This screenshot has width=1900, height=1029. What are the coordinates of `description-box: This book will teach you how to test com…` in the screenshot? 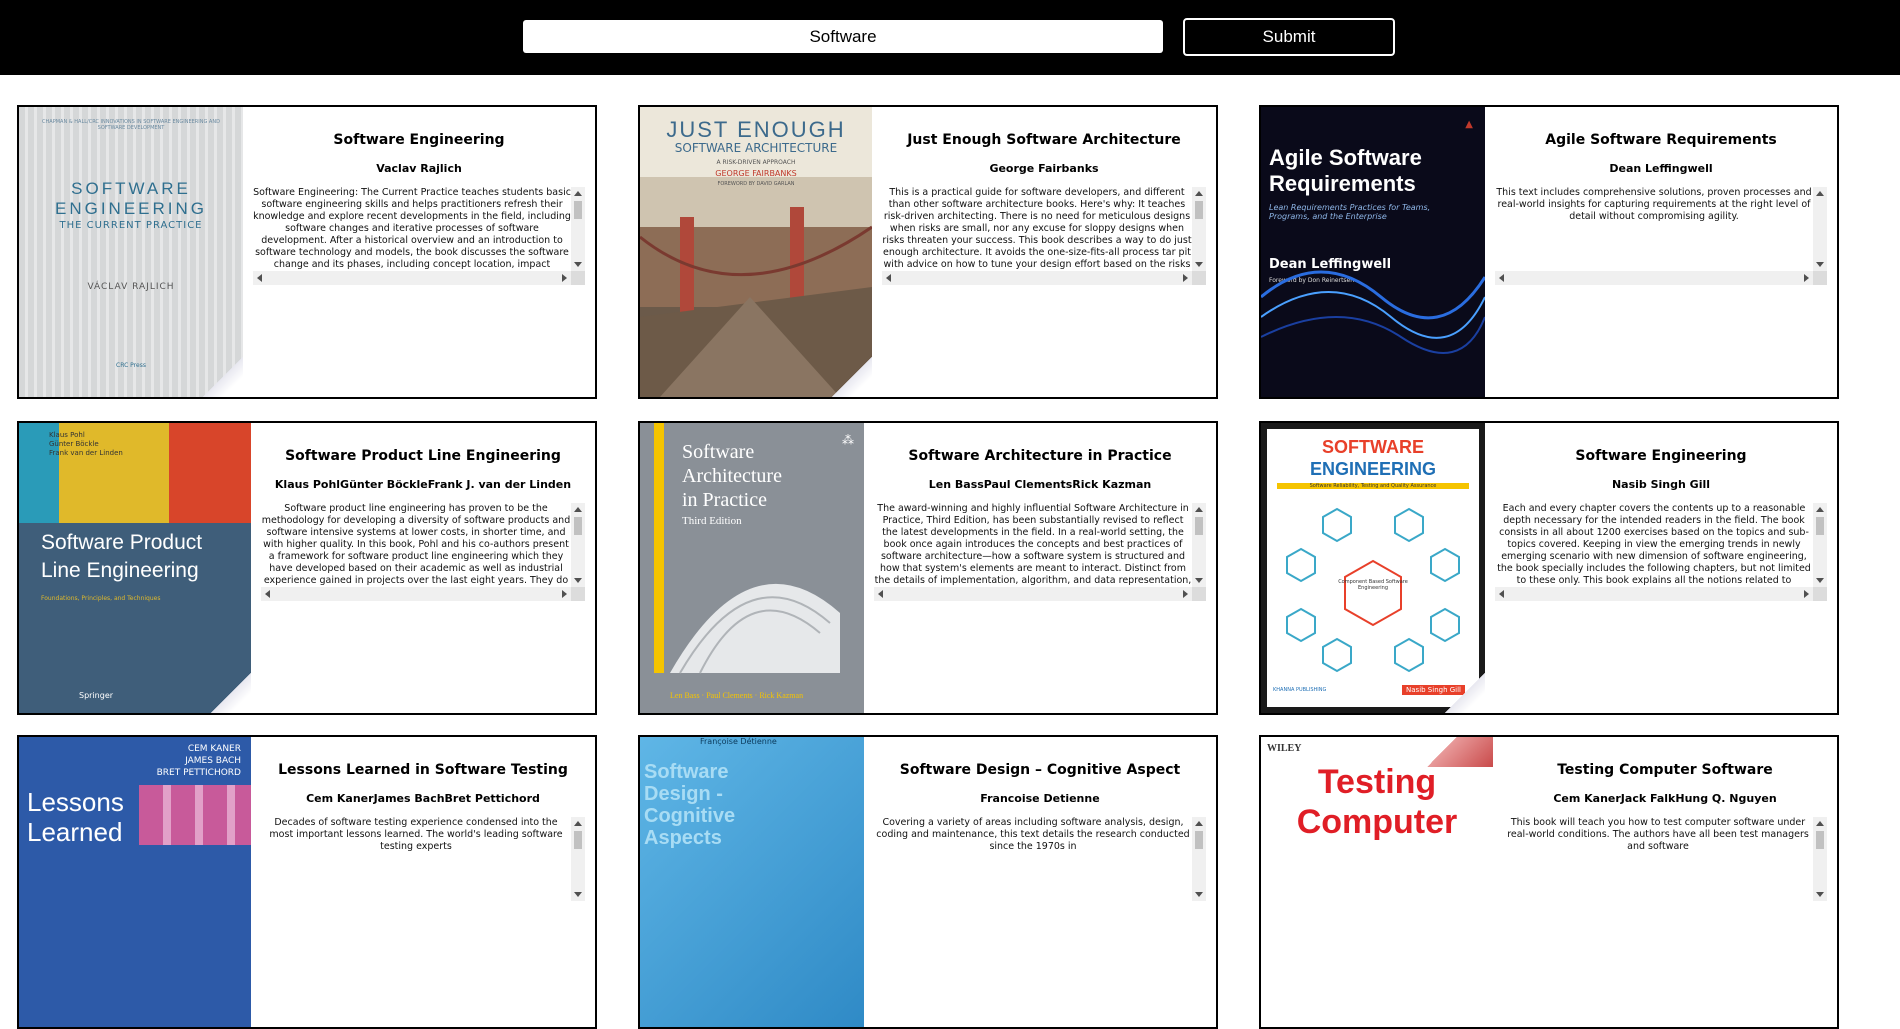 It's located at (1665, 867).